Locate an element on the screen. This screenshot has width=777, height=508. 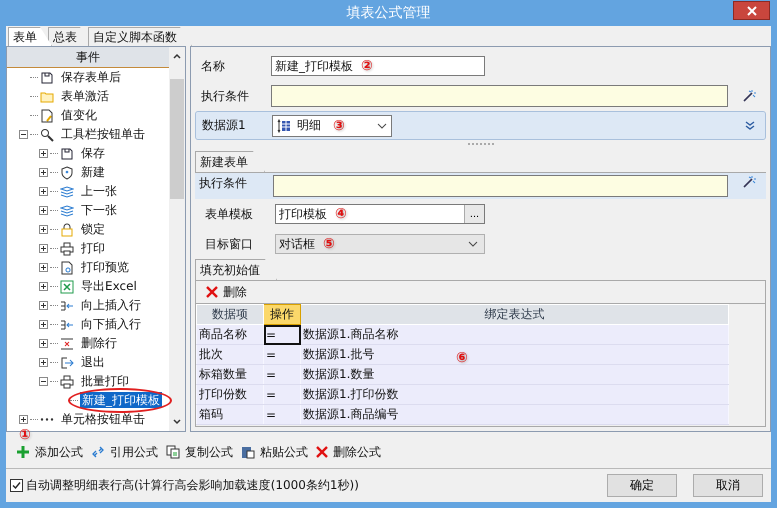
tree-item: 保存 is located at coordinates (93, 153).